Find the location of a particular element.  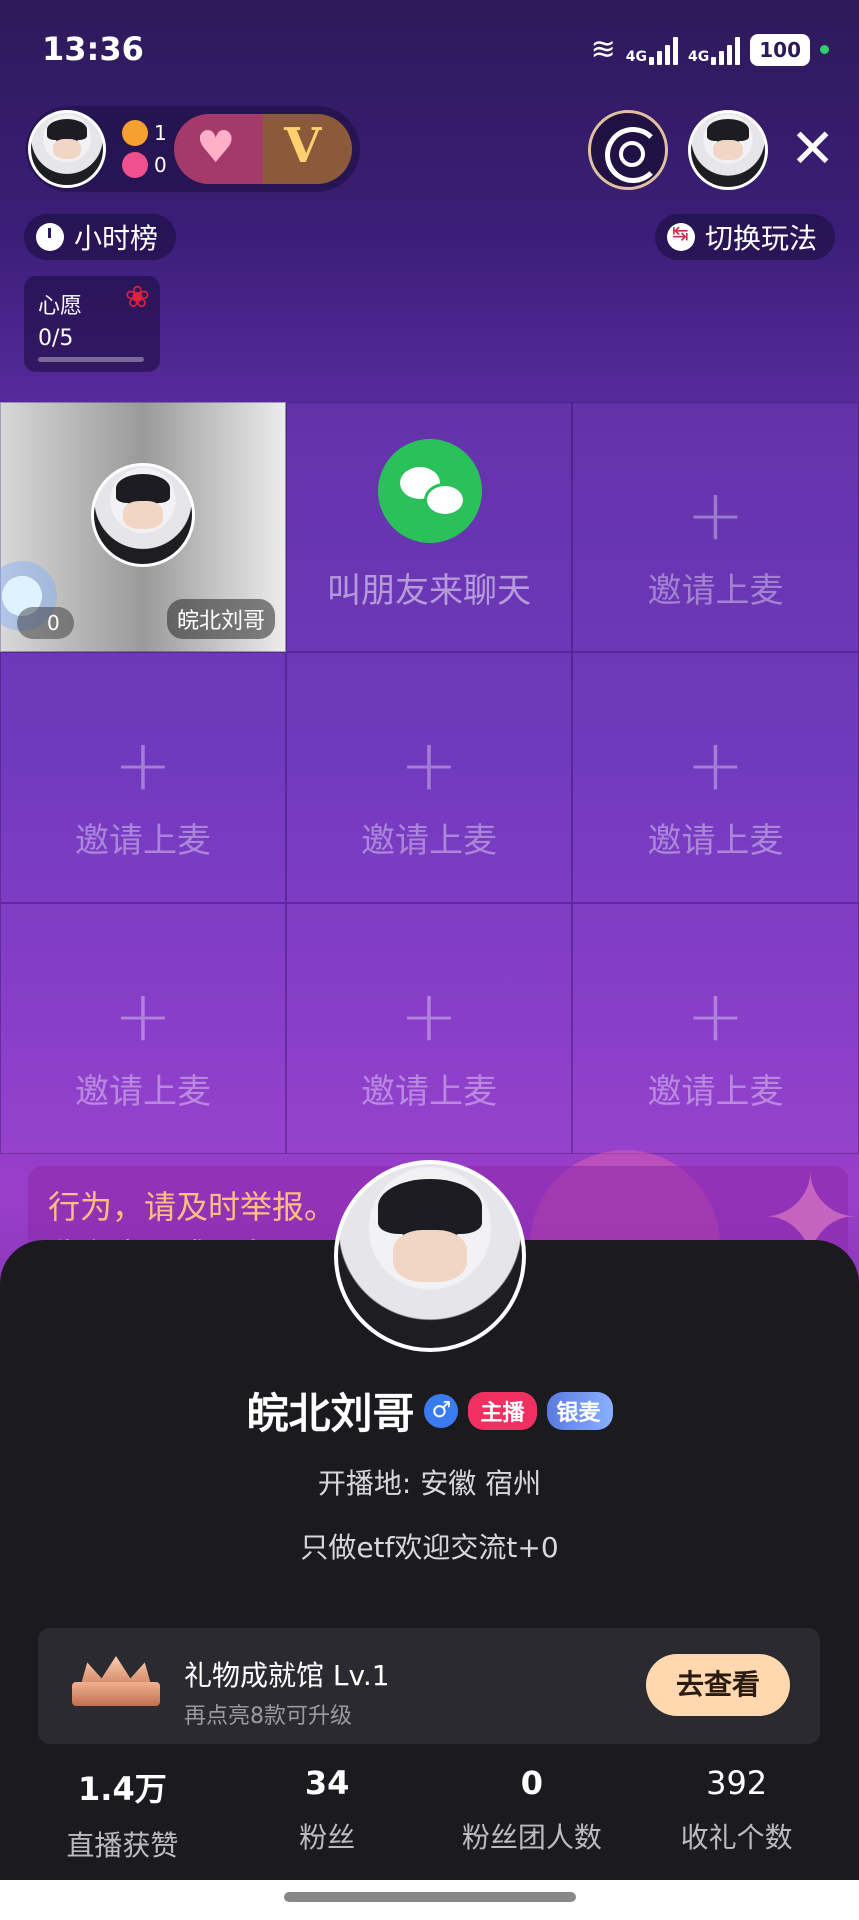

switch-mode-chip: 切换玩法 is located at coordinates (744, 237).